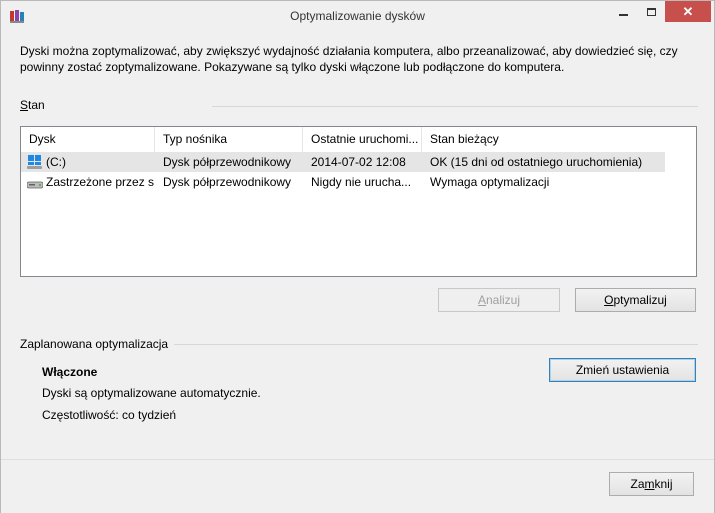  I want to click on column-header-current-status: Stan bieżący, so click(542, 139).